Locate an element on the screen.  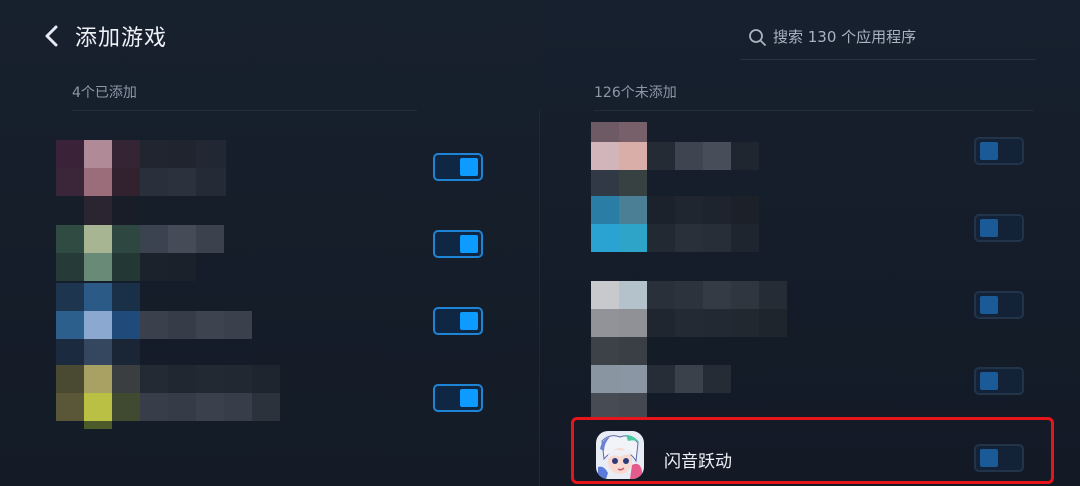
app-name: 闪音跃动 is located at coordinates (698, 462).